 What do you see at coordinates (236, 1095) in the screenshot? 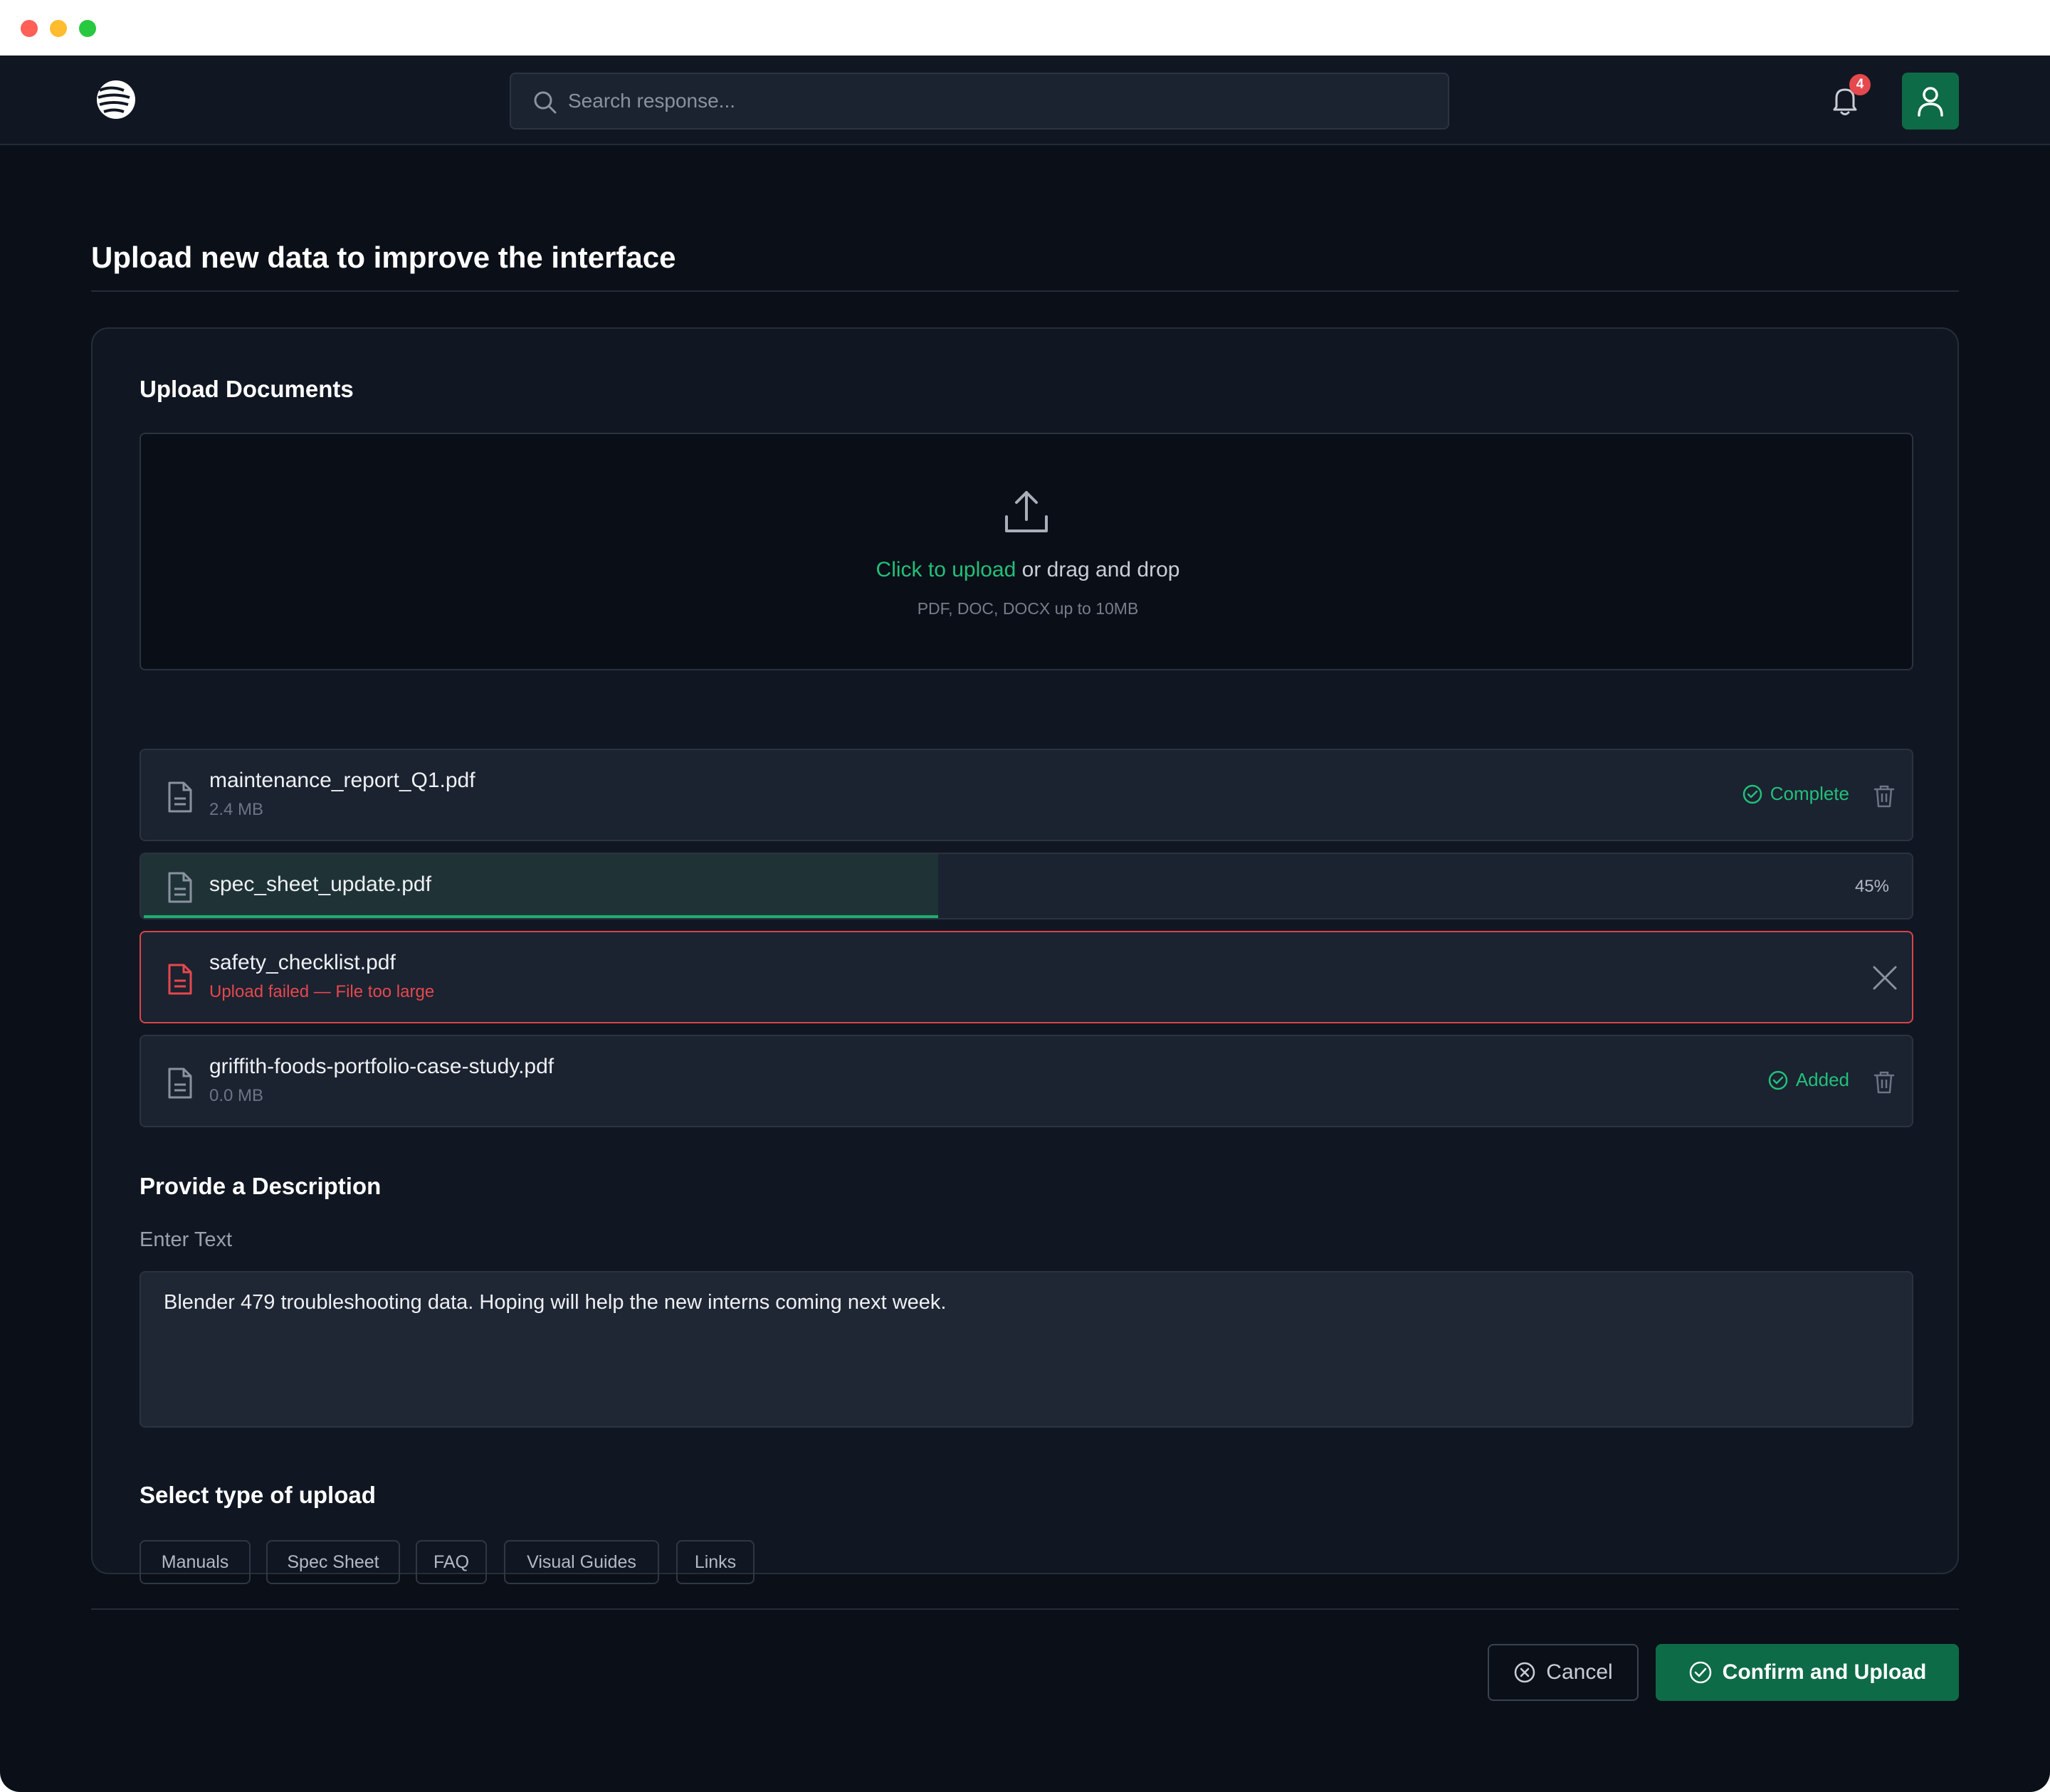
I see `file-size: 0.0 MB` at bounding box center [236, 1095].